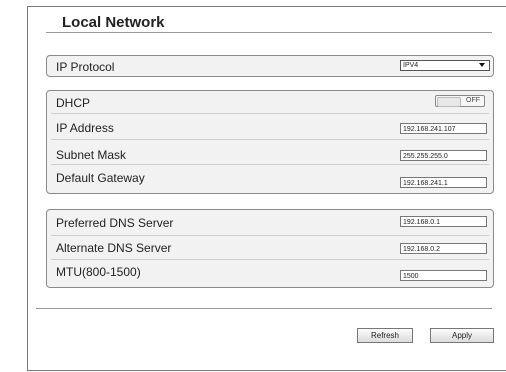 Image resolution: width=506 pixels, height=372 pixels. I want to click on preferred-dns-field: 192.168.0.1, so click(443, 221).